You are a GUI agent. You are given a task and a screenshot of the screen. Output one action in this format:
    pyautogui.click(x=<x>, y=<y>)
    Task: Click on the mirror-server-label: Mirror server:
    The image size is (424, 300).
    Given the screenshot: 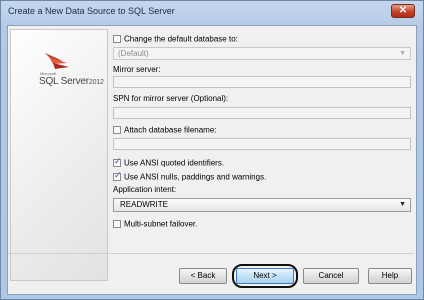 What is the action you would take?
    pyautogui.click(x=137, y=69)
    